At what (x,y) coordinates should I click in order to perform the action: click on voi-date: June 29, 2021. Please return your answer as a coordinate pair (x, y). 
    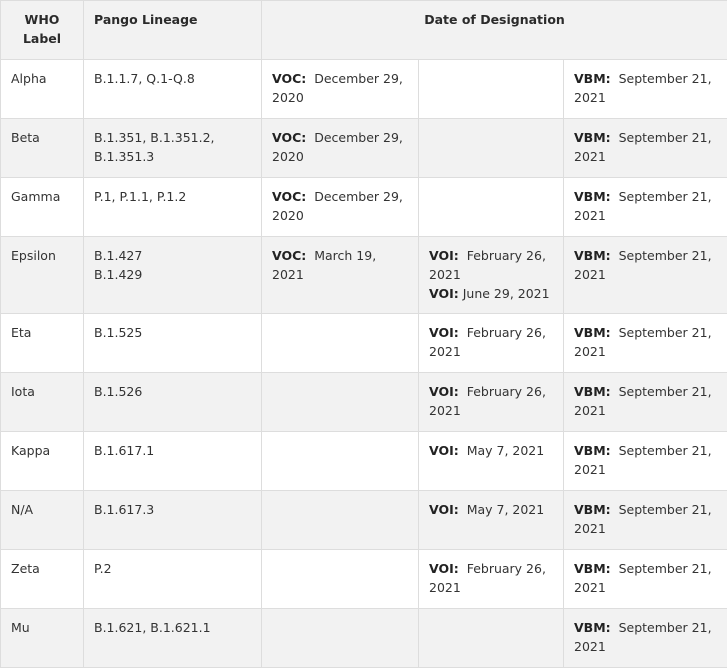
    Looking at the image, I should click on (506, 293).